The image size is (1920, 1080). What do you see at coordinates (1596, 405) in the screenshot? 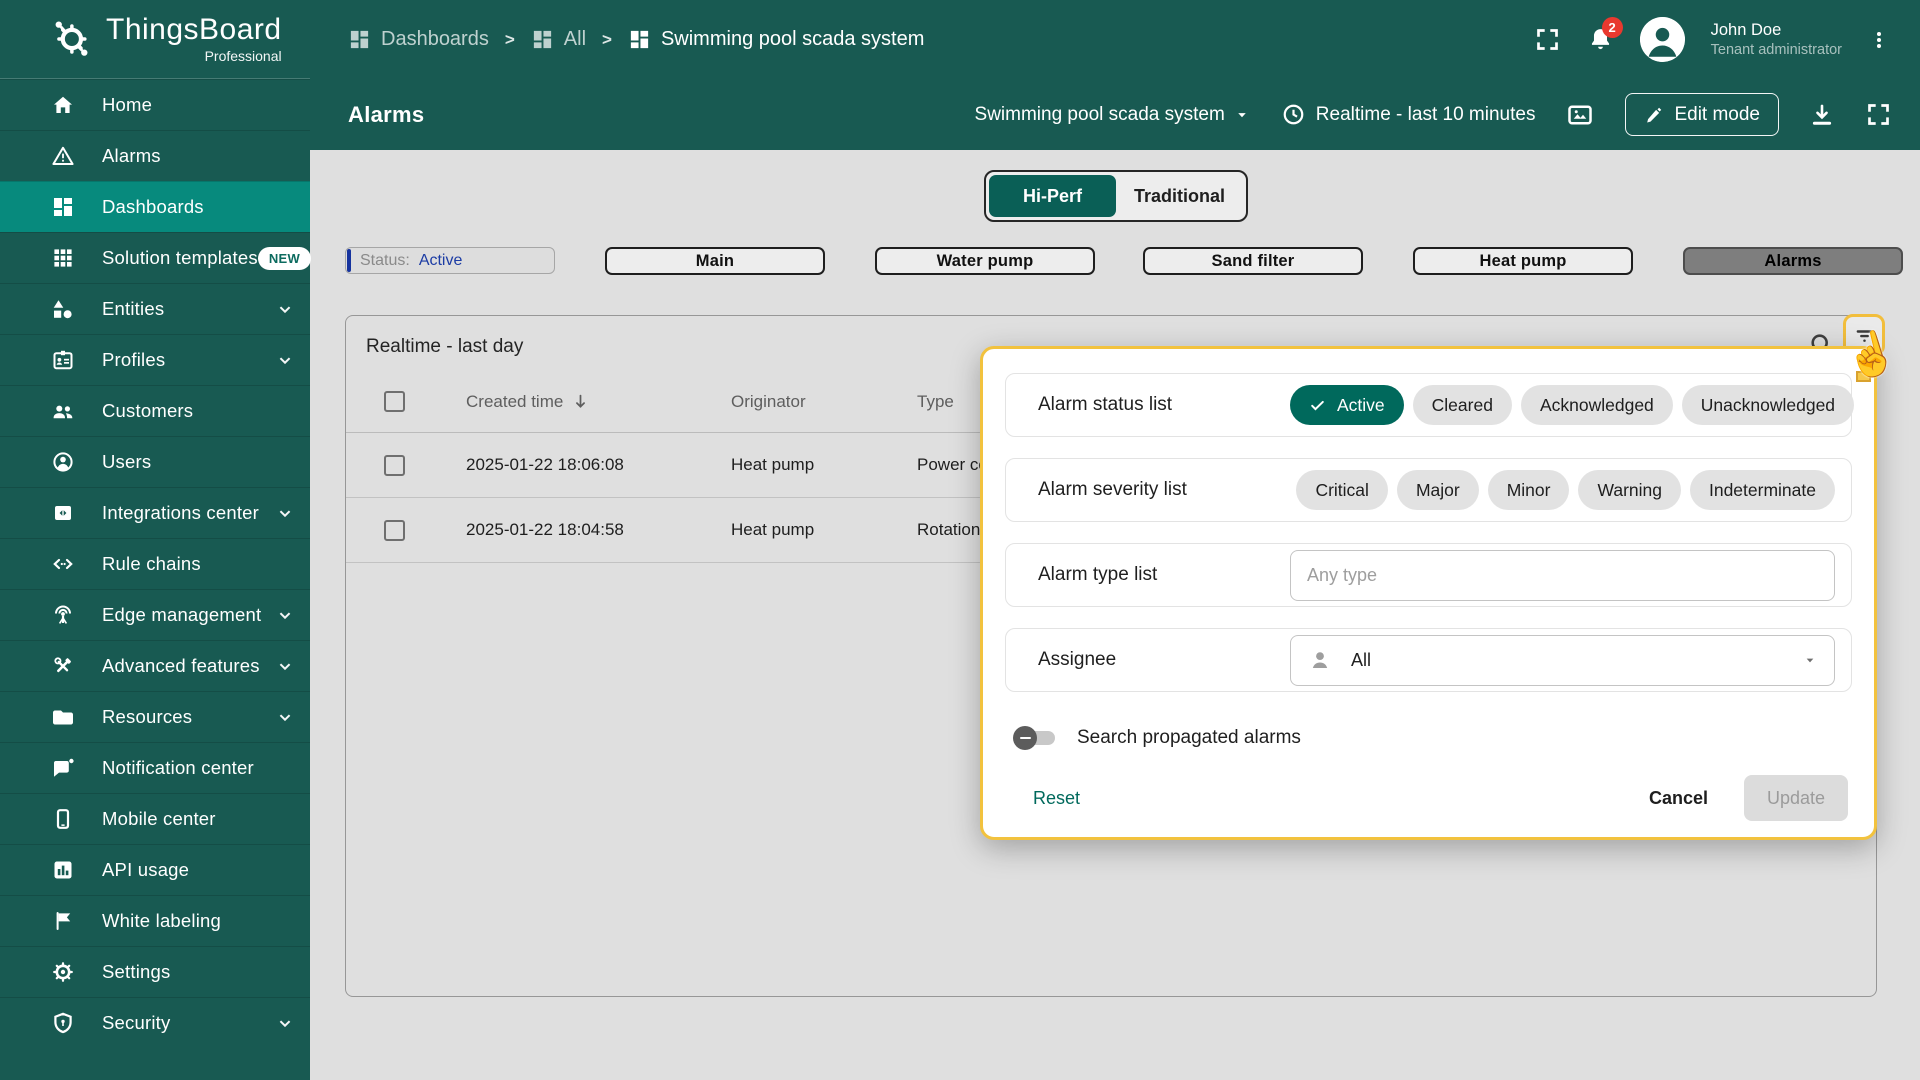
I see `status-chip-acknowledged: Acknowledged` at bounding box center [1596, 405].